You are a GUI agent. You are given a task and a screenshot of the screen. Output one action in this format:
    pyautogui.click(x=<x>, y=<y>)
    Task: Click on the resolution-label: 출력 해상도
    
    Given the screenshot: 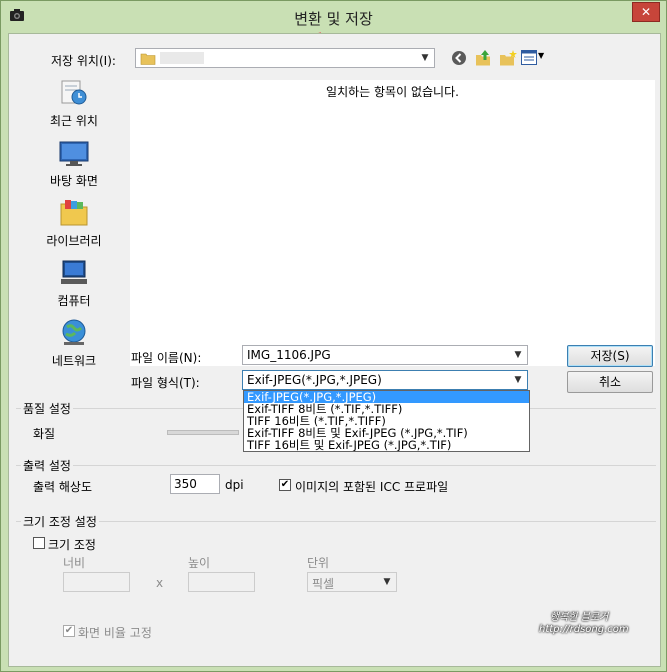 What is the action you would take?
    pyautogui.click(x=63, y=487)
    